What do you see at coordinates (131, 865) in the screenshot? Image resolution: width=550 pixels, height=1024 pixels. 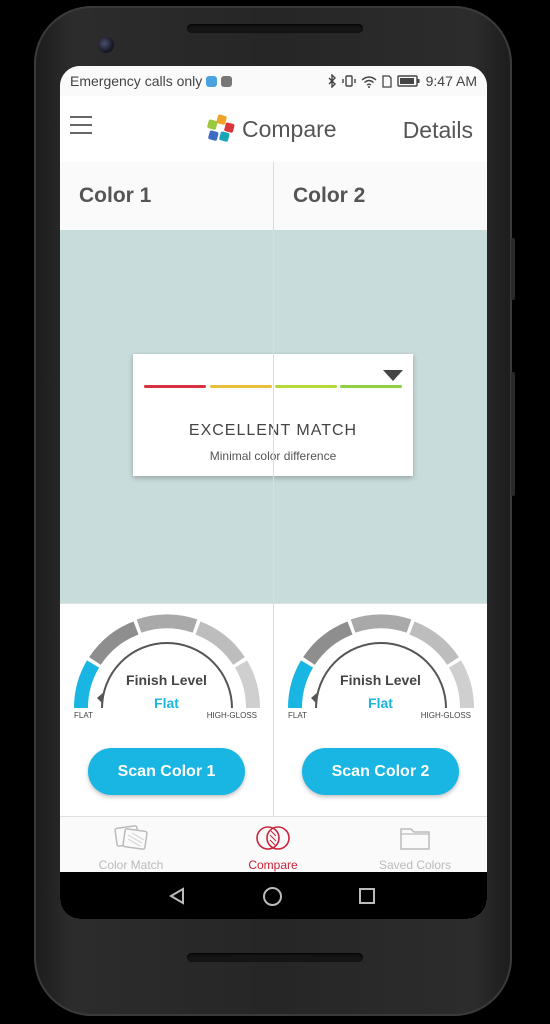 I see `nav-label-color-match: Color Match` at bounding box center [131, 865].